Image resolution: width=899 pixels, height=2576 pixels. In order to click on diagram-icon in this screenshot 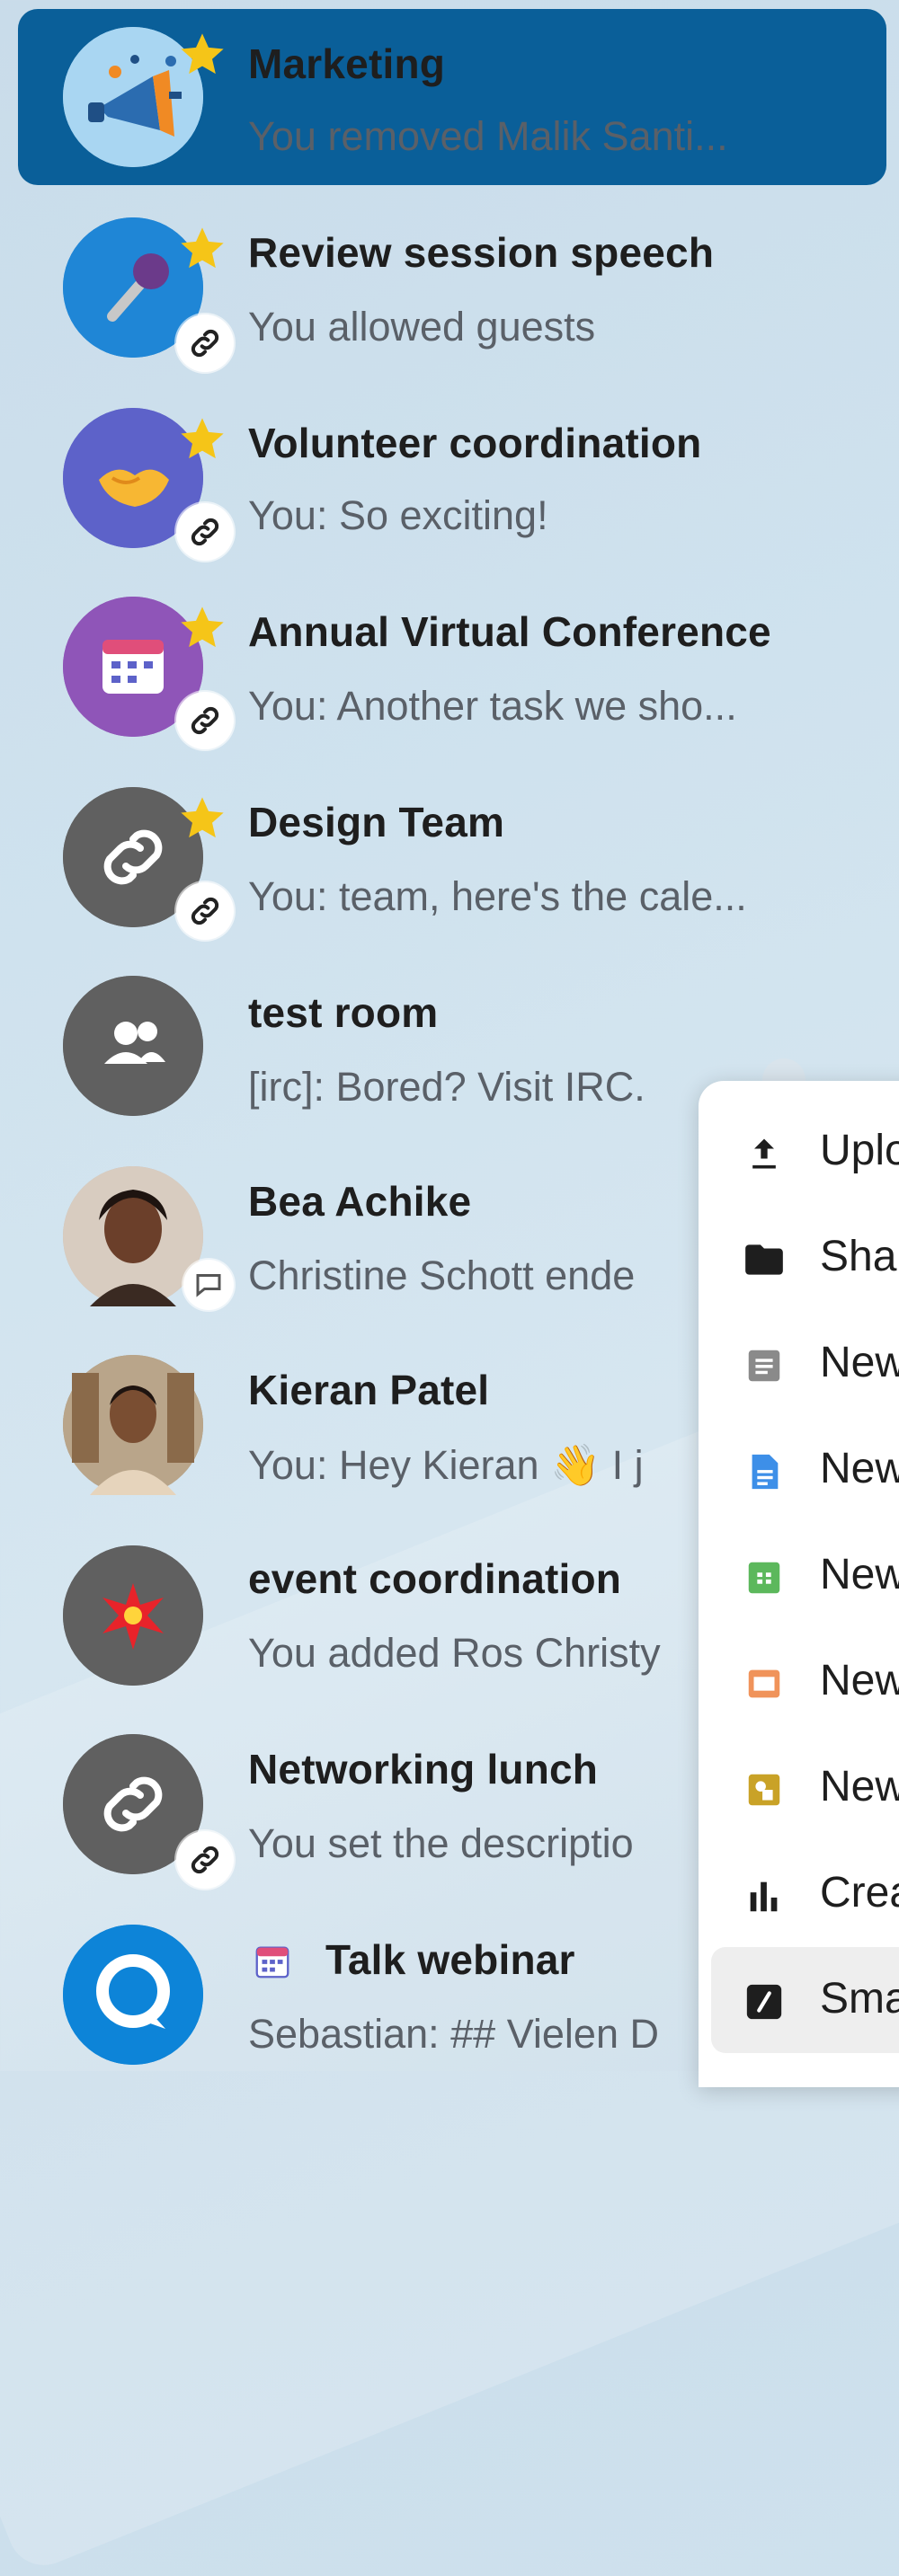, I will do `click(764, 1790)`.